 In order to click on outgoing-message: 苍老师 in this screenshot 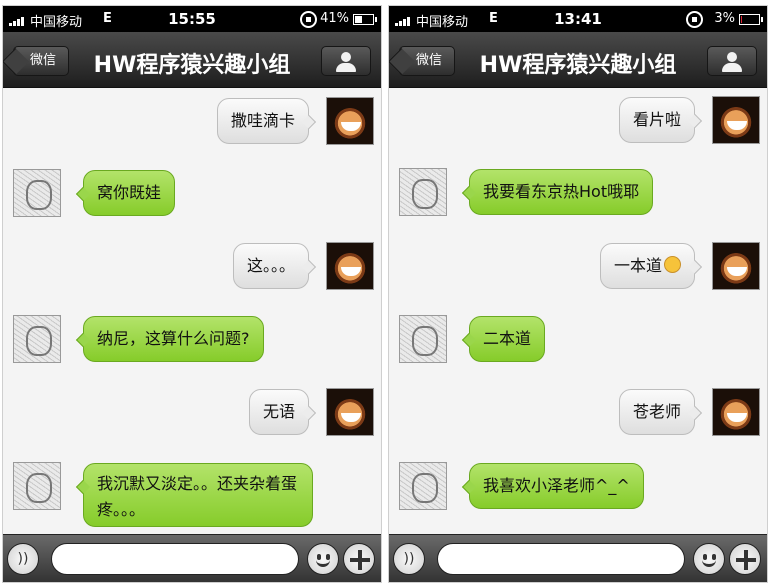, I will do `click(578, 414)`.